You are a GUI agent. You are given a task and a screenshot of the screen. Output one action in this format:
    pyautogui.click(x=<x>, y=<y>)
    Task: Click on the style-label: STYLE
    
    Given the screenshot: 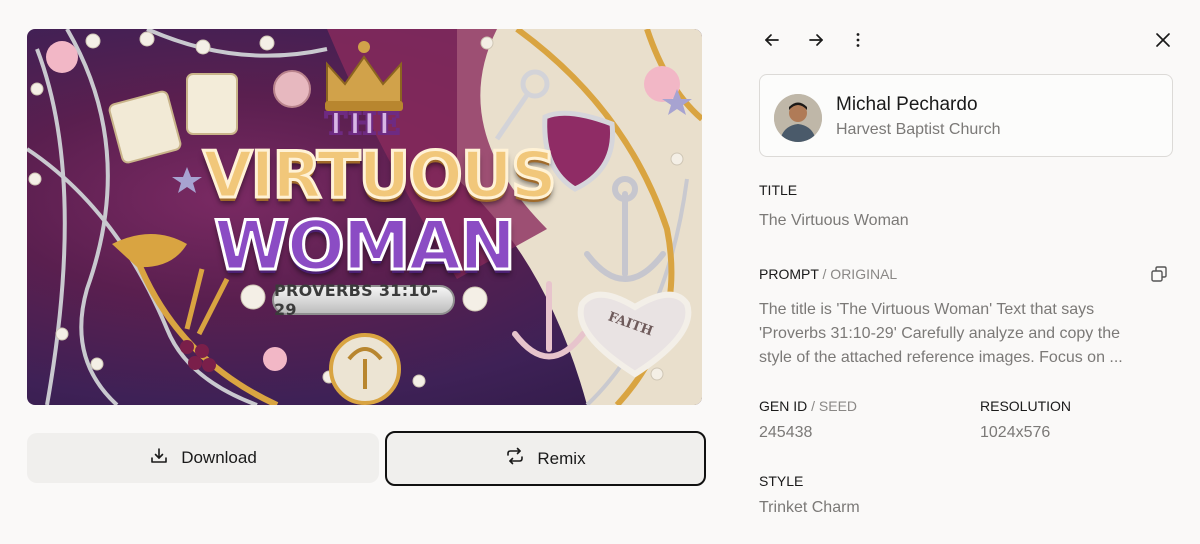 What is the action you would take?
    pyautogui.click(x=781, y=481)
    